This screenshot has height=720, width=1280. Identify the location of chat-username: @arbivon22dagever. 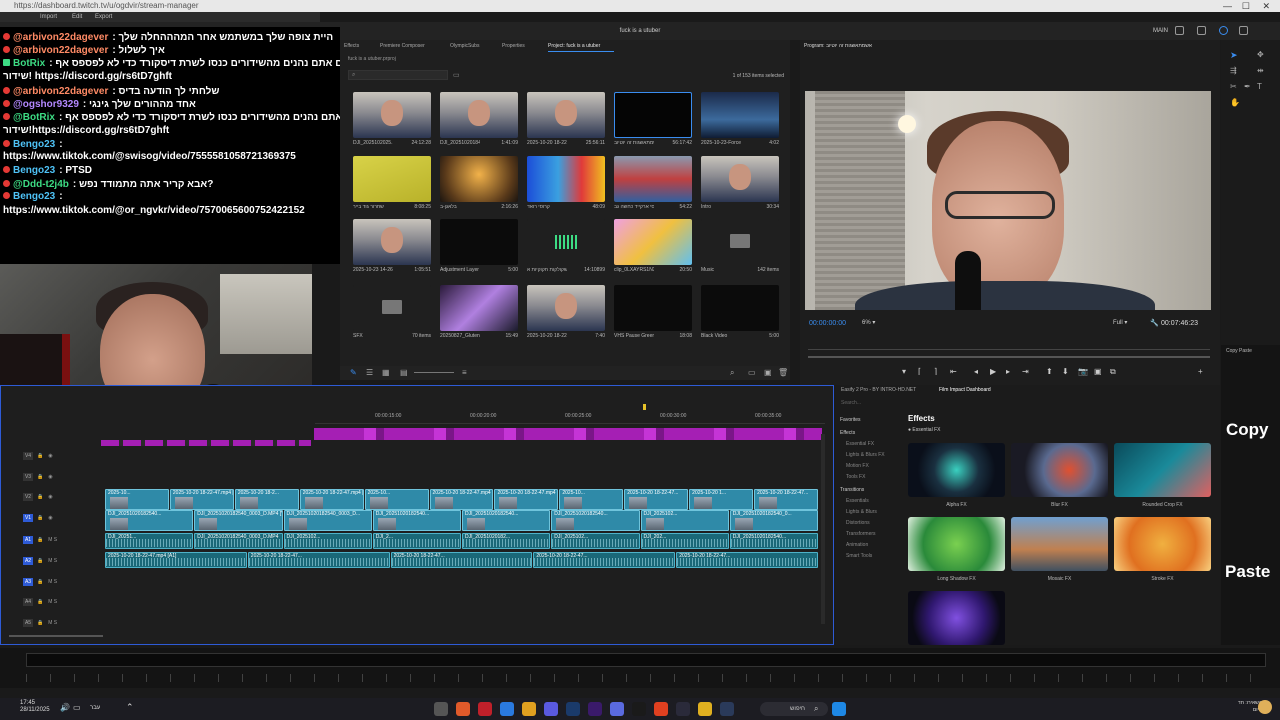
(60, 91).